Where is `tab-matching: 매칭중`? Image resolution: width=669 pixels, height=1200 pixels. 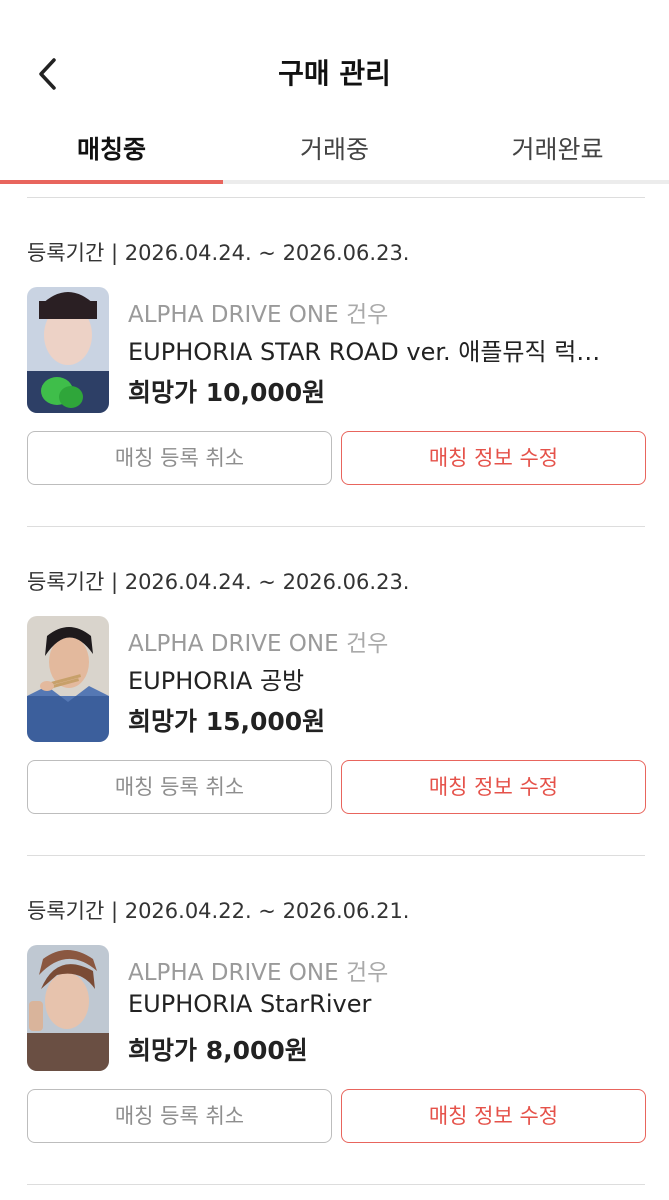
tab-matching: 매칭중 is located at coordinates (111, 154).